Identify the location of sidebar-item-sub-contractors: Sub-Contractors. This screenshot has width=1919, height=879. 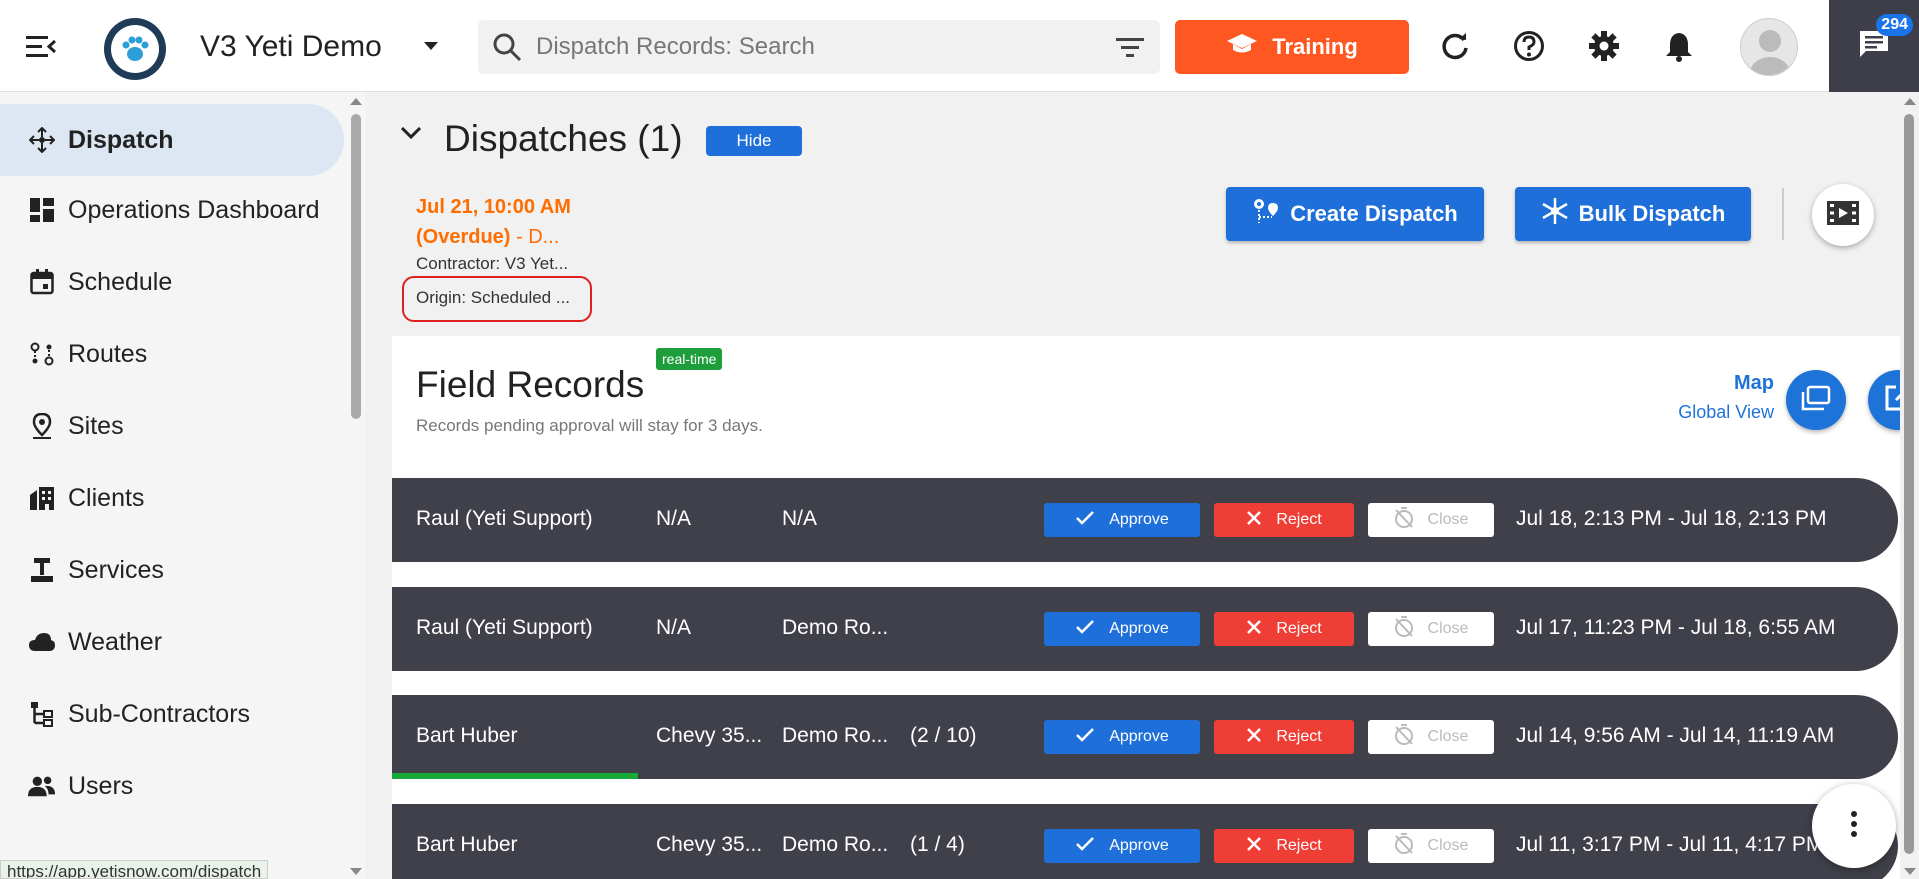
(173, 714).